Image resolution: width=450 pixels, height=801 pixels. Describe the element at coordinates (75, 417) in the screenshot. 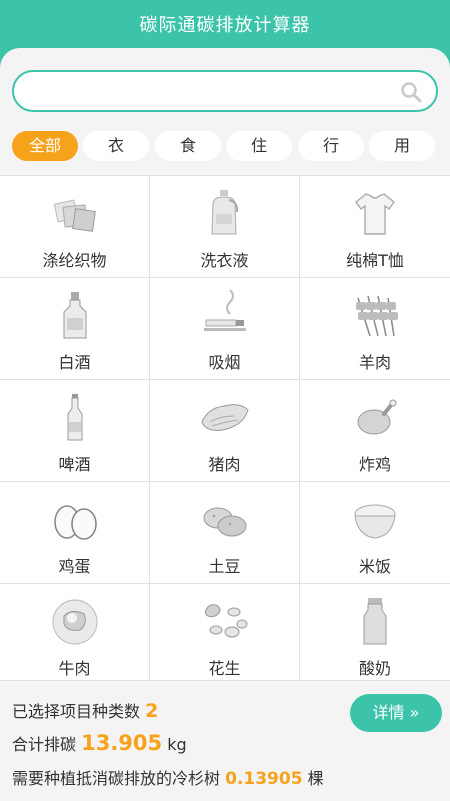

I see `beer-bottle-icon` at that location.